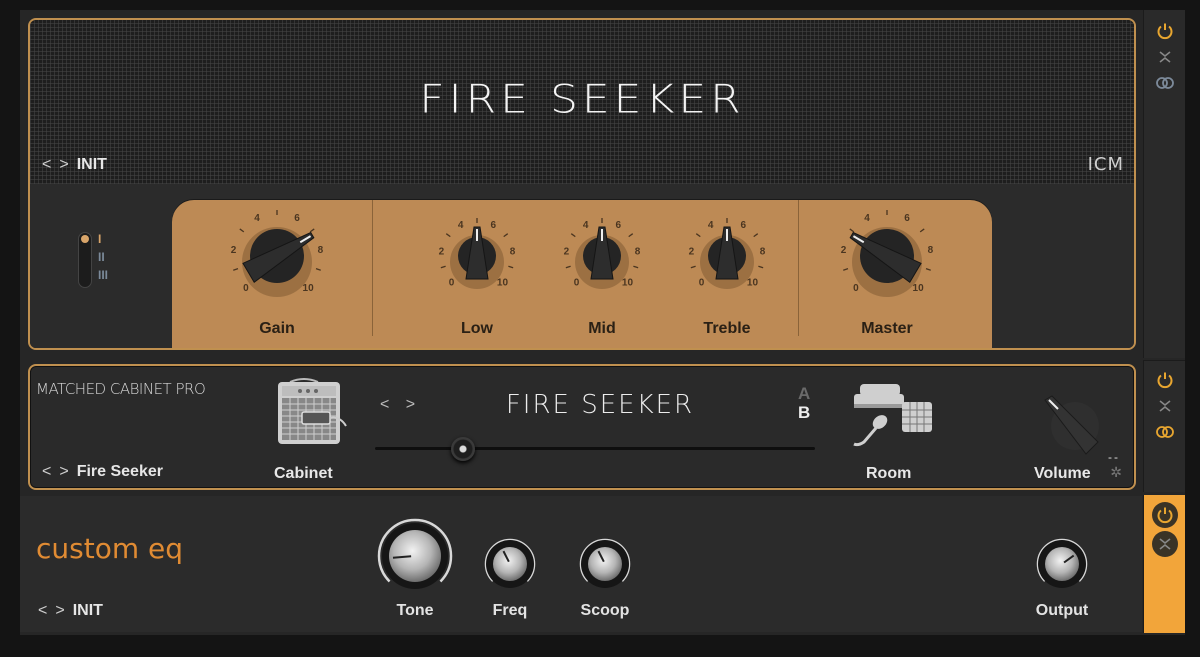  Describe the element at coordinates (1075, 431) in the screenshot. I see `volume-knob` at that location.